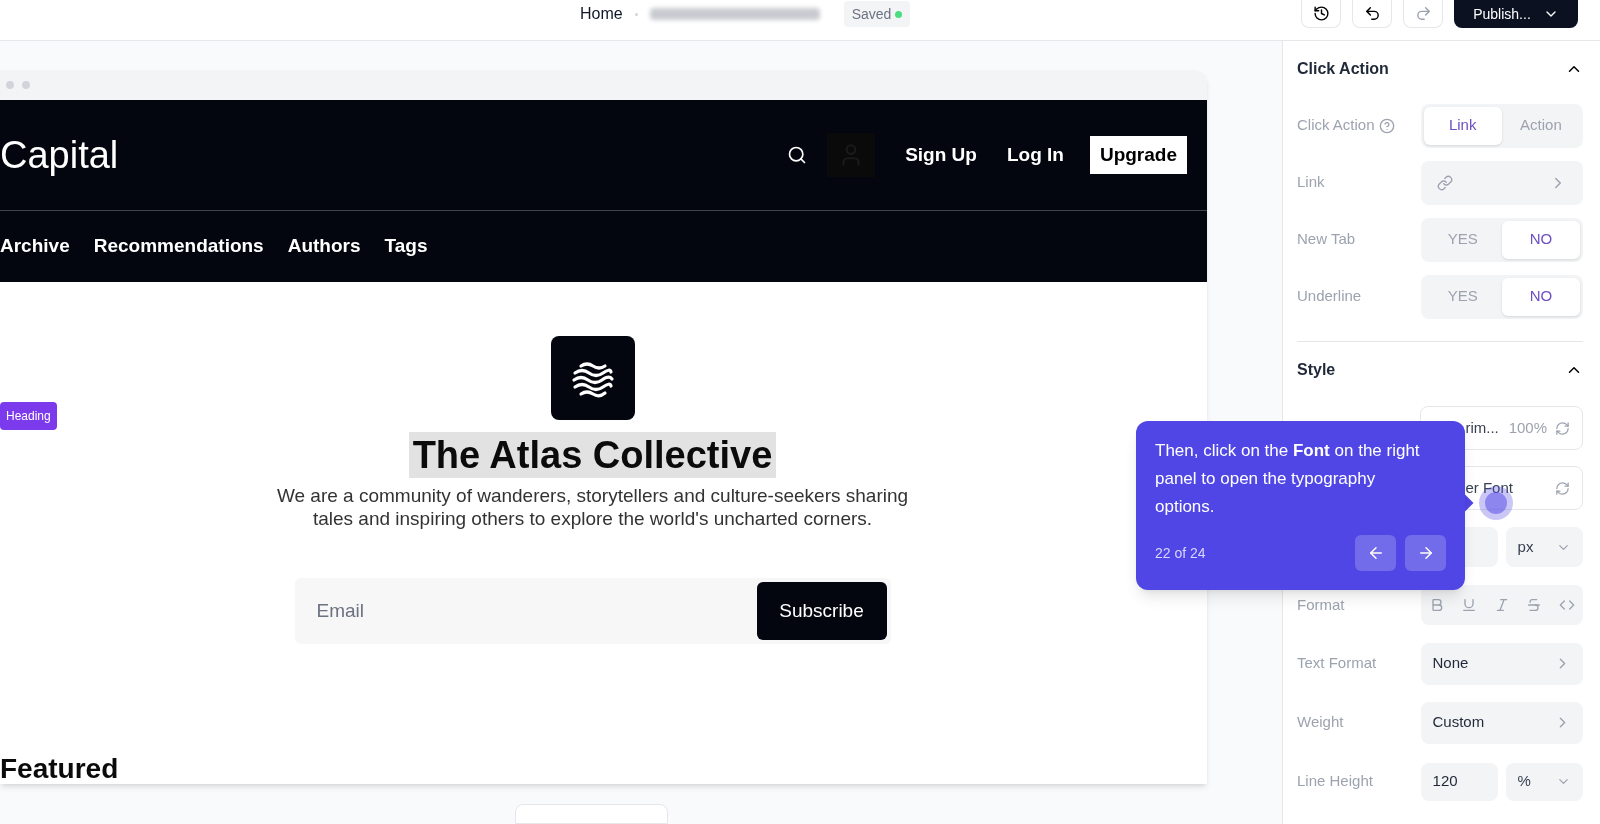  What do you see at coordinates (1335, 781) in the screenshot?
I see `field-label: Line Height` at bounding box center [1335, 781].